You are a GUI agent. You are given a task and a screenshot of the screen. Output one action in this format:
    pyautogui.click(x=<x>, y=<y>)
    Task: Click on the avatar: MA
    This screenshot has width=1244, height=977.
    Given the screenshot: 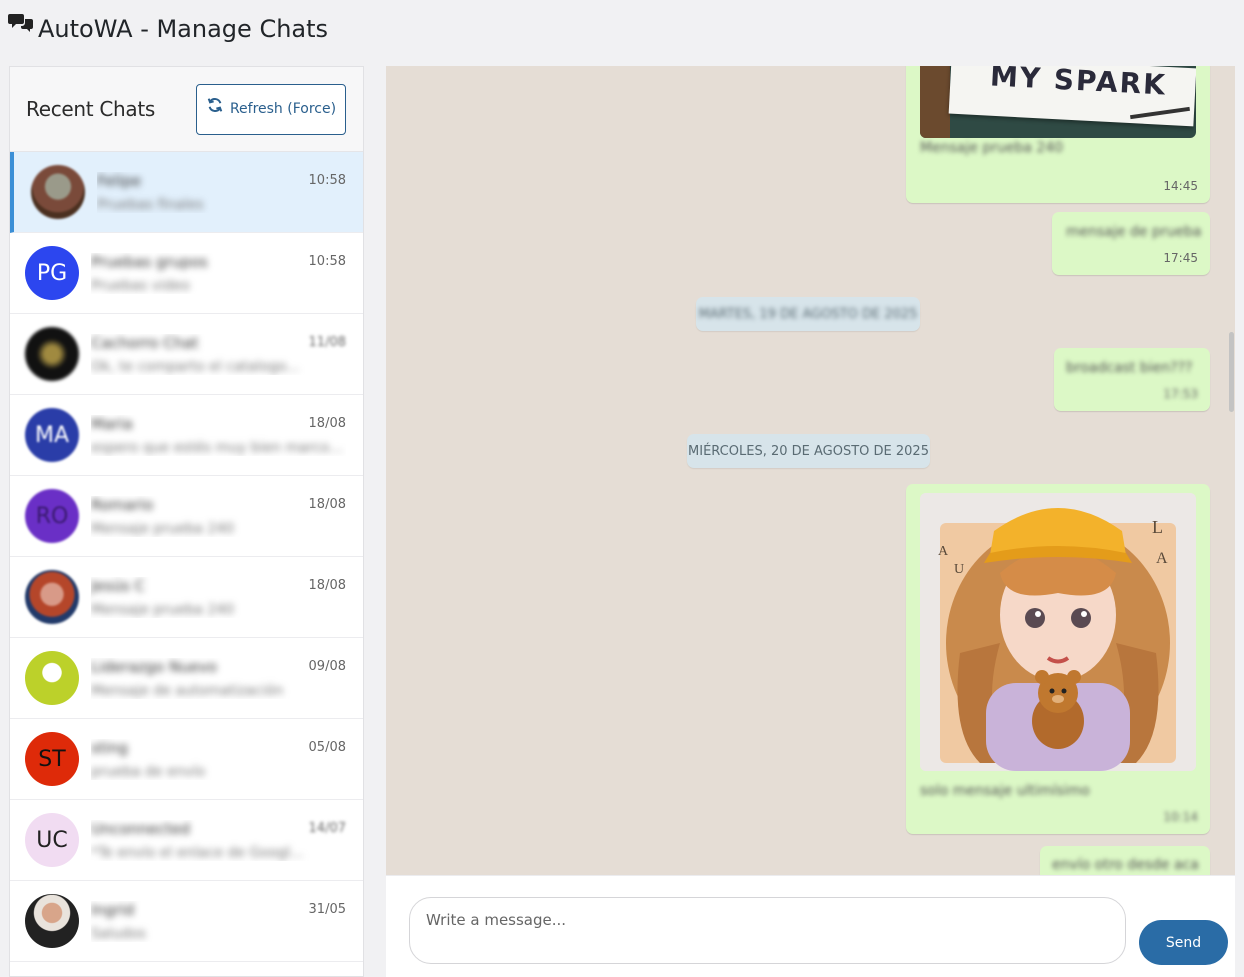 What is the action you would take?
    pyautogui.click(x=52, y=435)
    